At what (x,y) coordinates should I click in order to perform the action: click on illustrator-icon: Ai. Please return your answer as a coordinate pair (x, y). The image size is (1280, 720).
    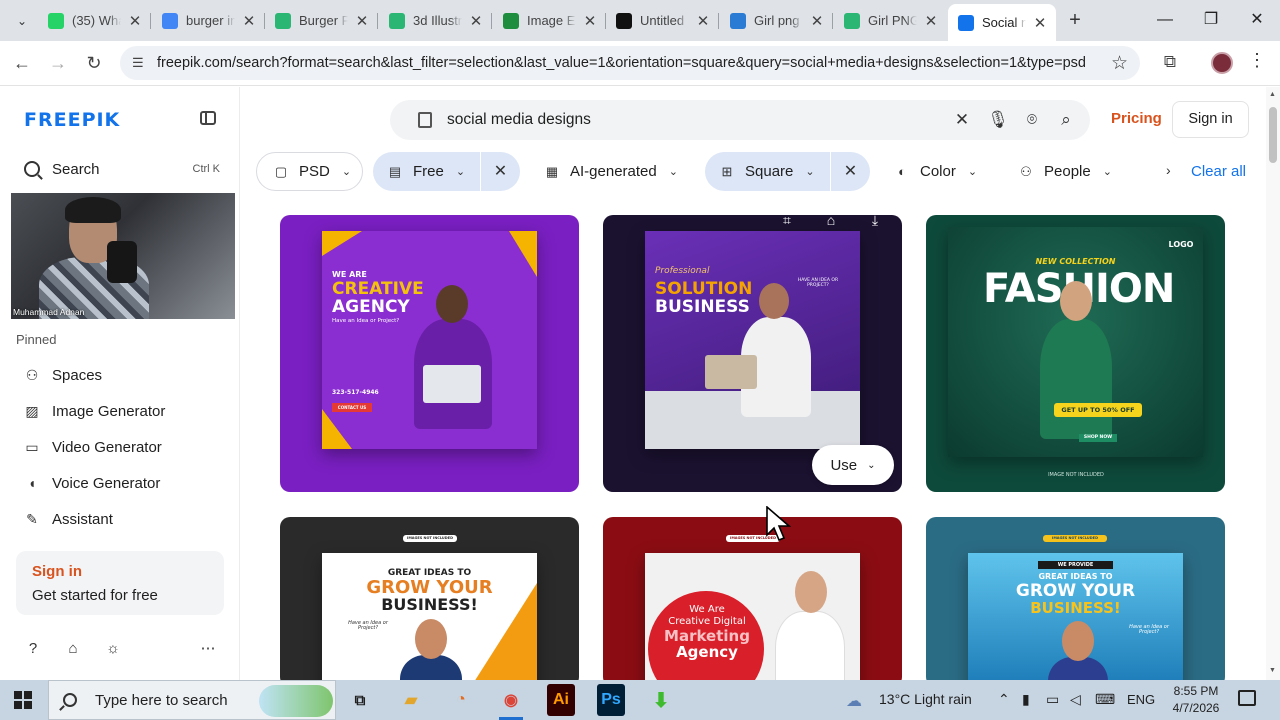
    Looking at the image, I should click on (561, 700).